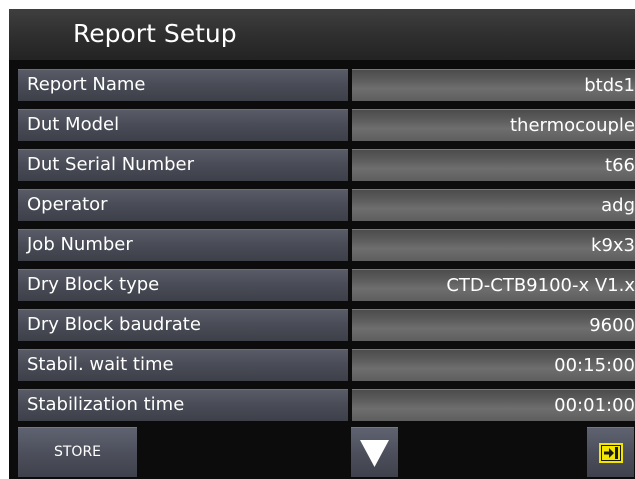 The width and height of the screenshot is (635, 479). Describe the element at coordinates (114, 324) in the screenshot. I see `field-label: Dry Block baudrate` at that location.